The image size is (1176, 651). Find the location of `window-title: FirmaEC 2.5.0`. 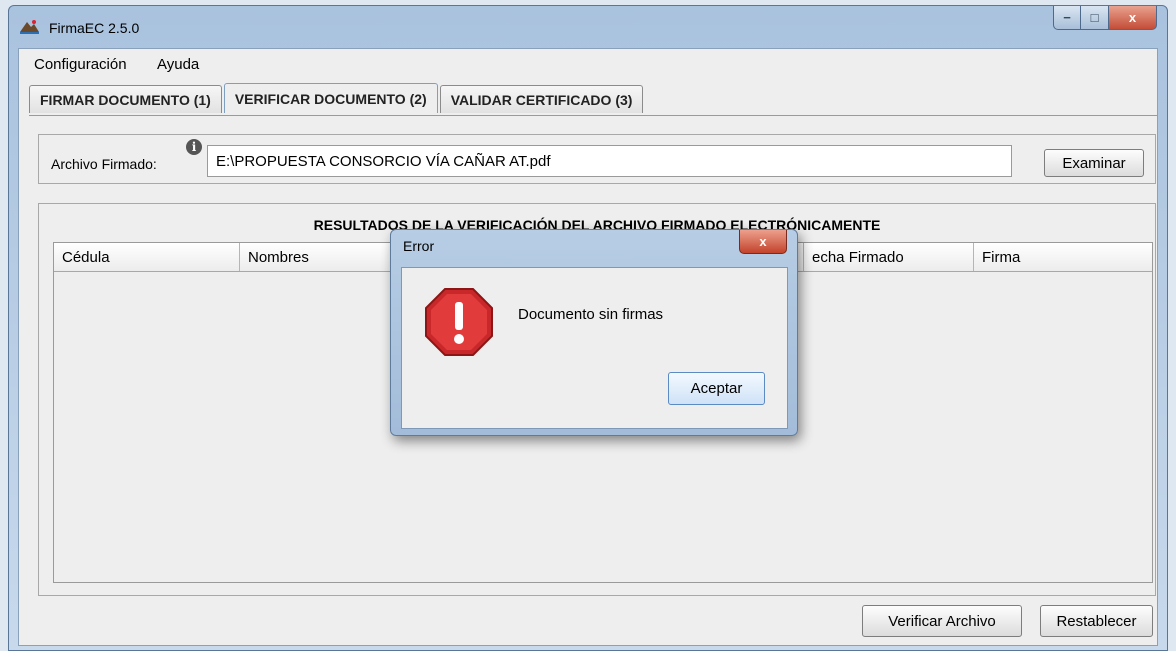

window-title: FirmaEC 2.5.0 is located at coordinates (94, 28).